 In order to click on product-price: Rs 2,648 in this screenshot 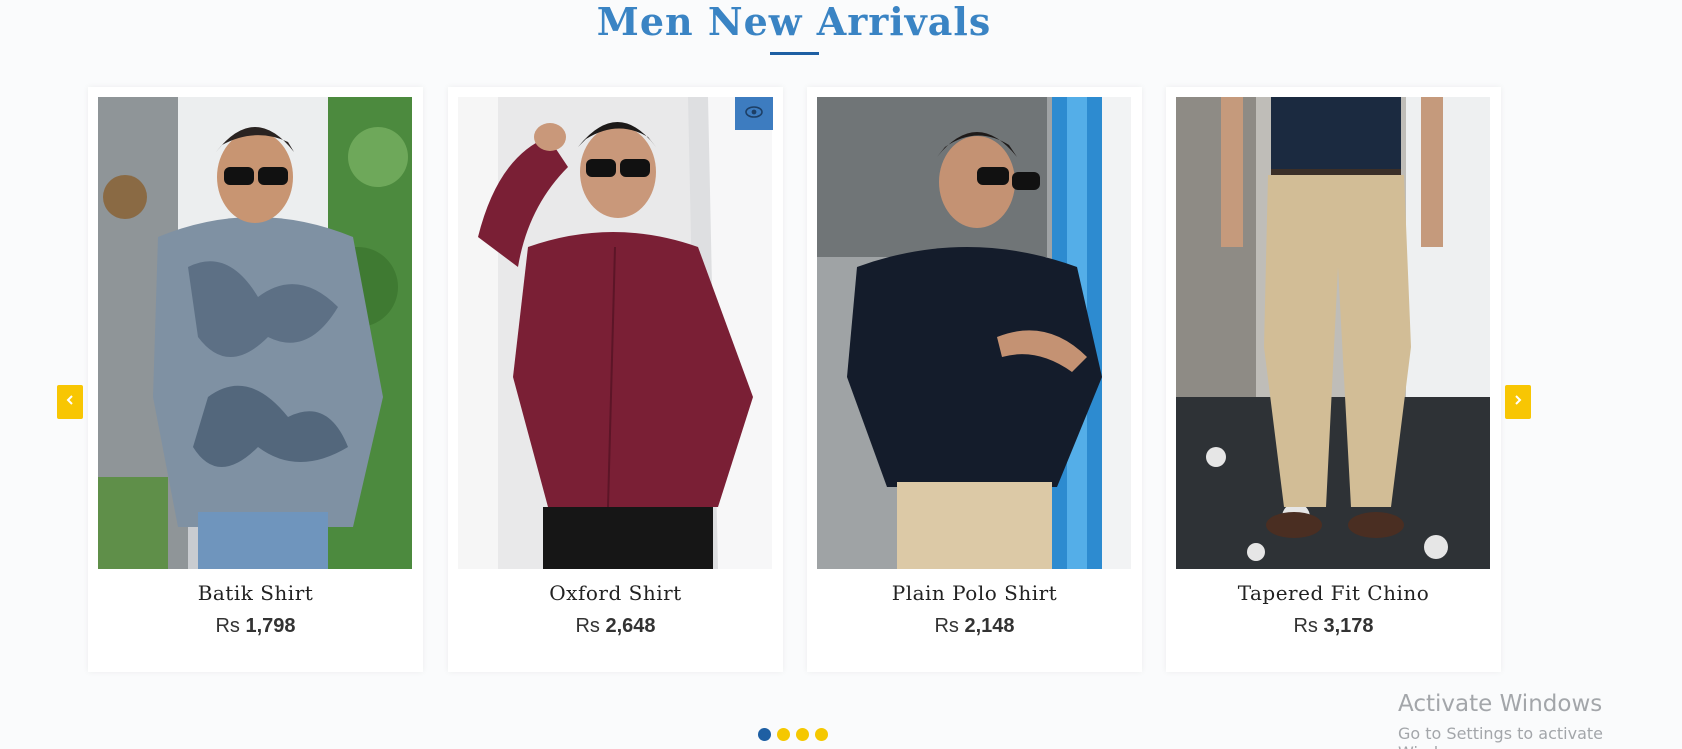, I will do `click(615, 626)`.